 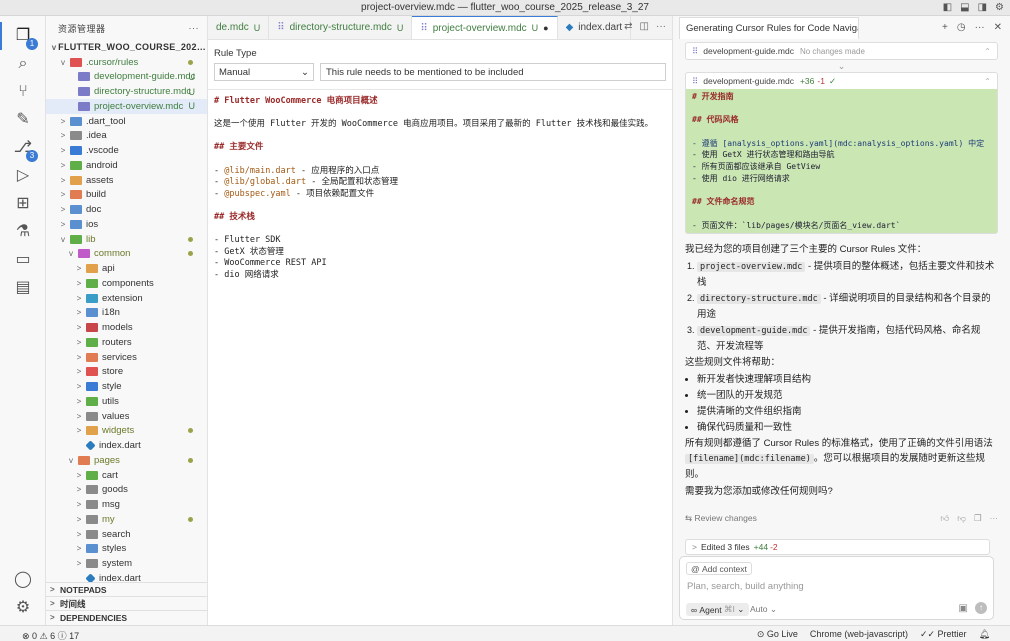 I want to click on activity-bar: ❐ 1 ⌕ ⑂ ✎ ⎇ 3 ▷ ⊞ ⚗ ▭ ▤ ◯ ⚙, so click(x=23, y=320).